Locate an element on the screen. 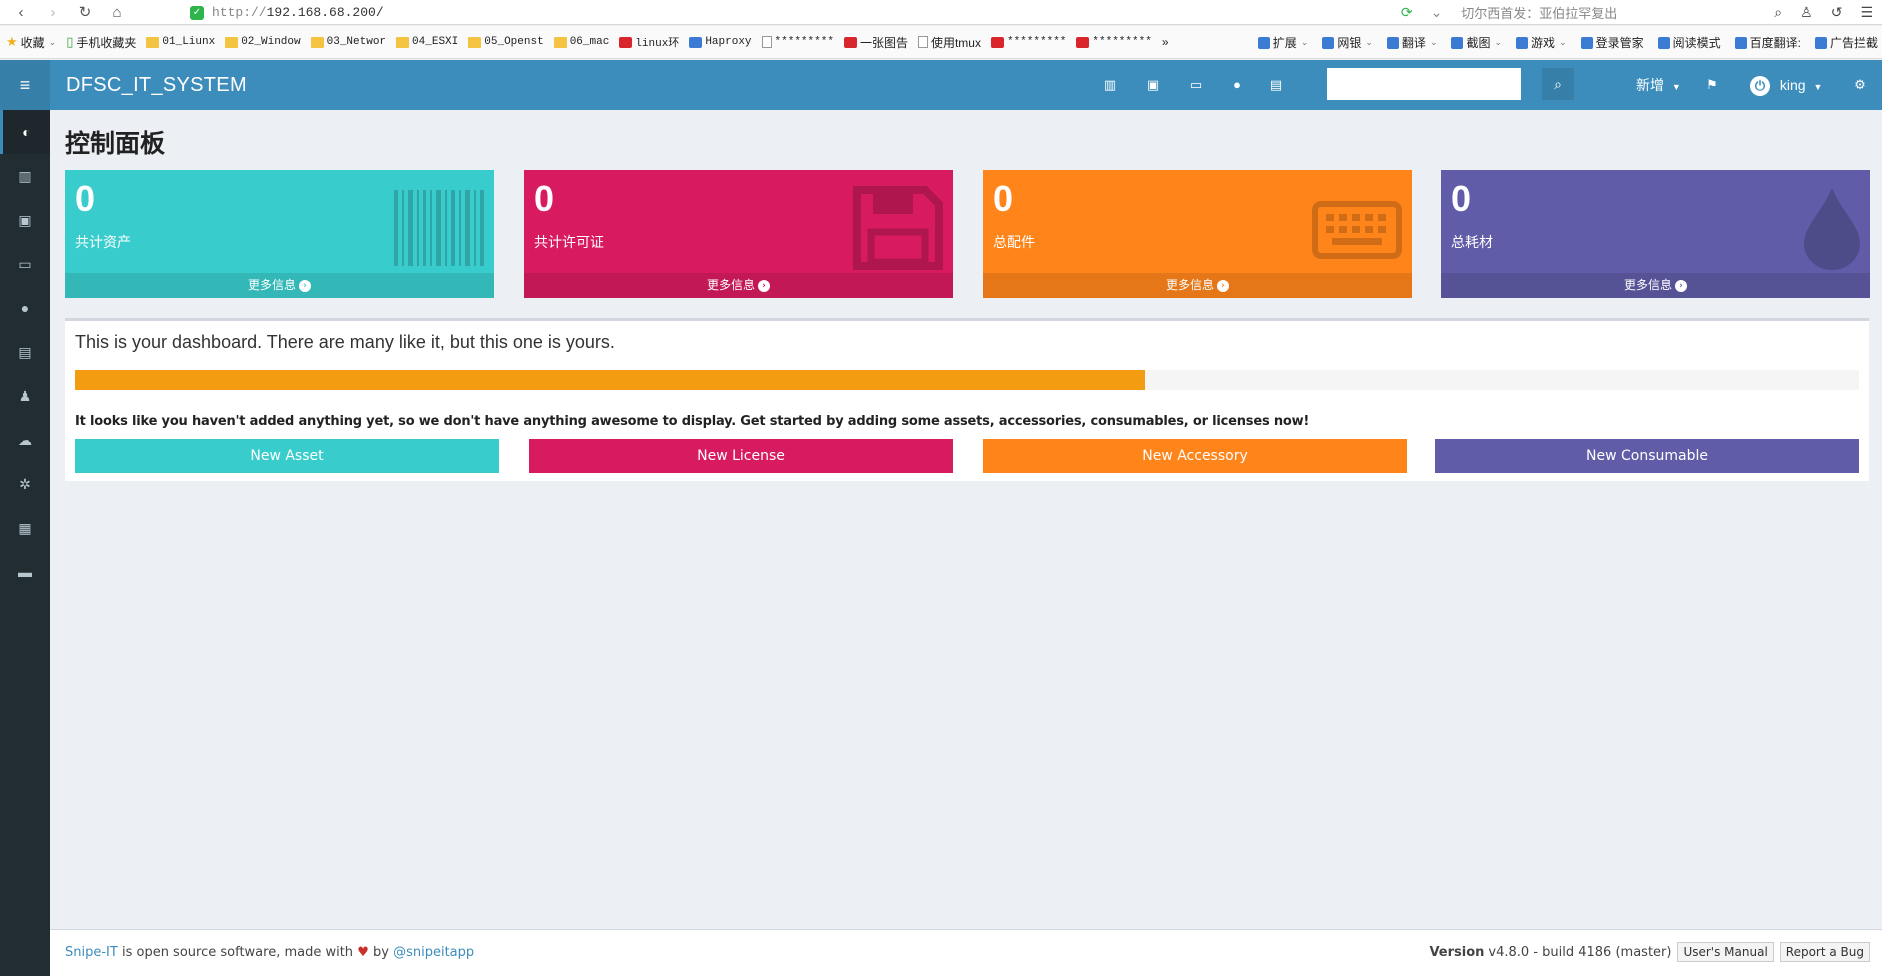 Image resolution: width=1882 pixels, height=976 pixels. toolbar-extension-item: 登录管家 is located at coordinates (1612, 42).